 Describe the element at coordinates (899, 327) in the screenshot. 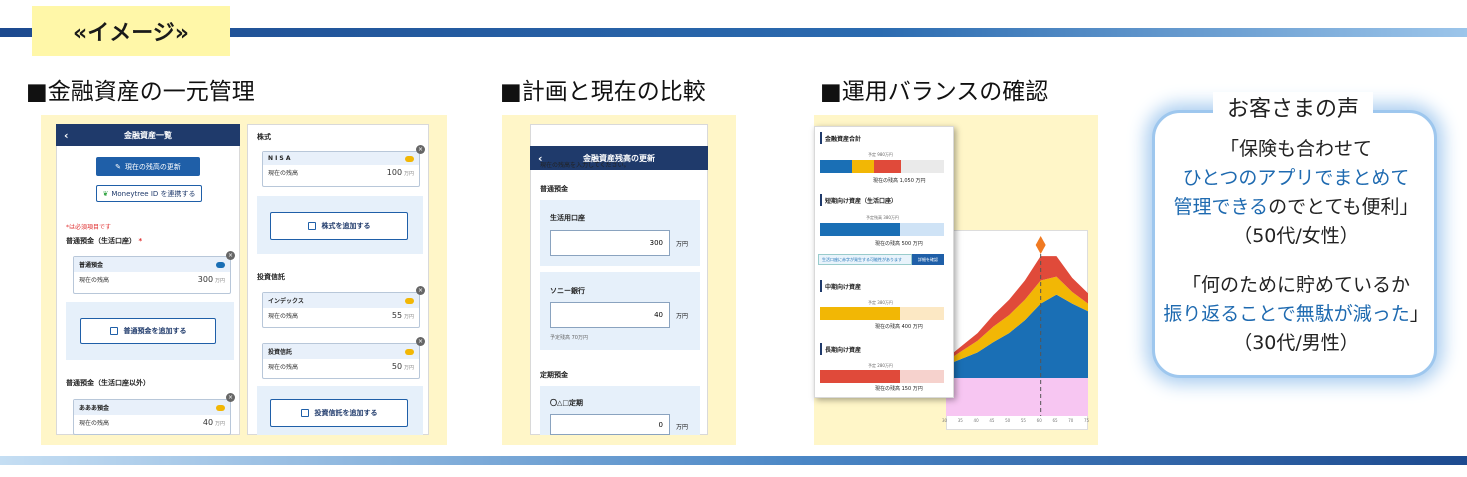

I see `mid-now: 現在の残高 400 万円` at that location.